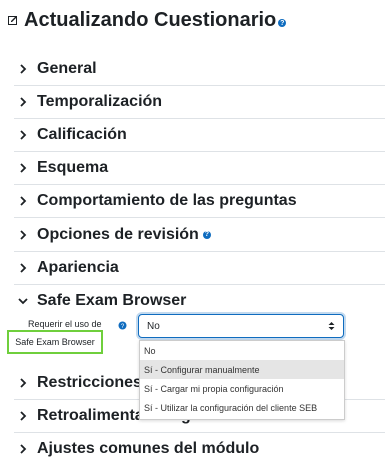 This screenshot has height=465, width=385. I want to click on dropdown-option: Sí - Cargar mi propia configuración, so click(242, 388).